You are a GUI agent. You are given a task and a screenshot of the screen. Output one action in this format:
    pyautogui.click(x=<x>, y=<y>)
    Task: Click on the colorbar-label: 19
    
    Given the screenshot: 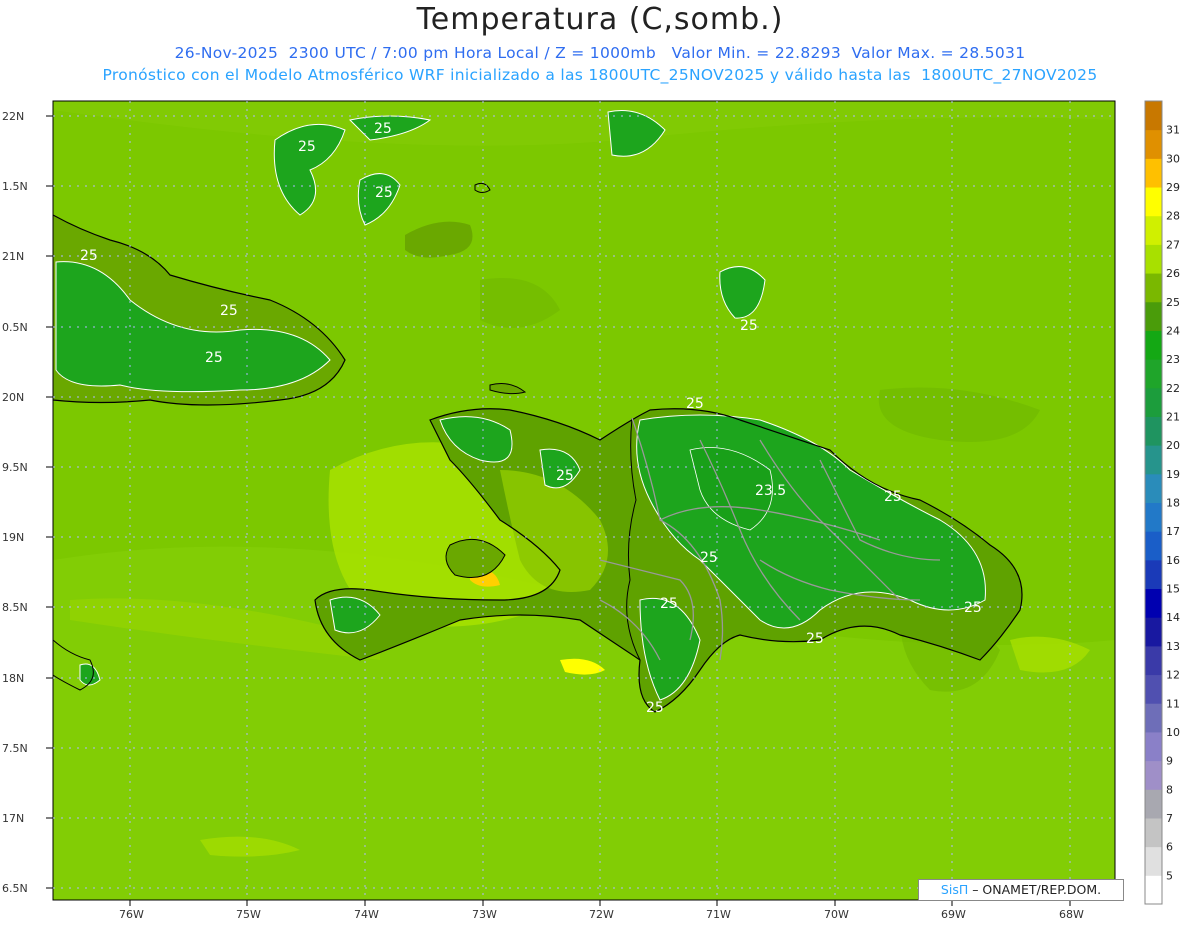 What is the action you would take?
    pyautogui.click(x=1173, y=474)
    